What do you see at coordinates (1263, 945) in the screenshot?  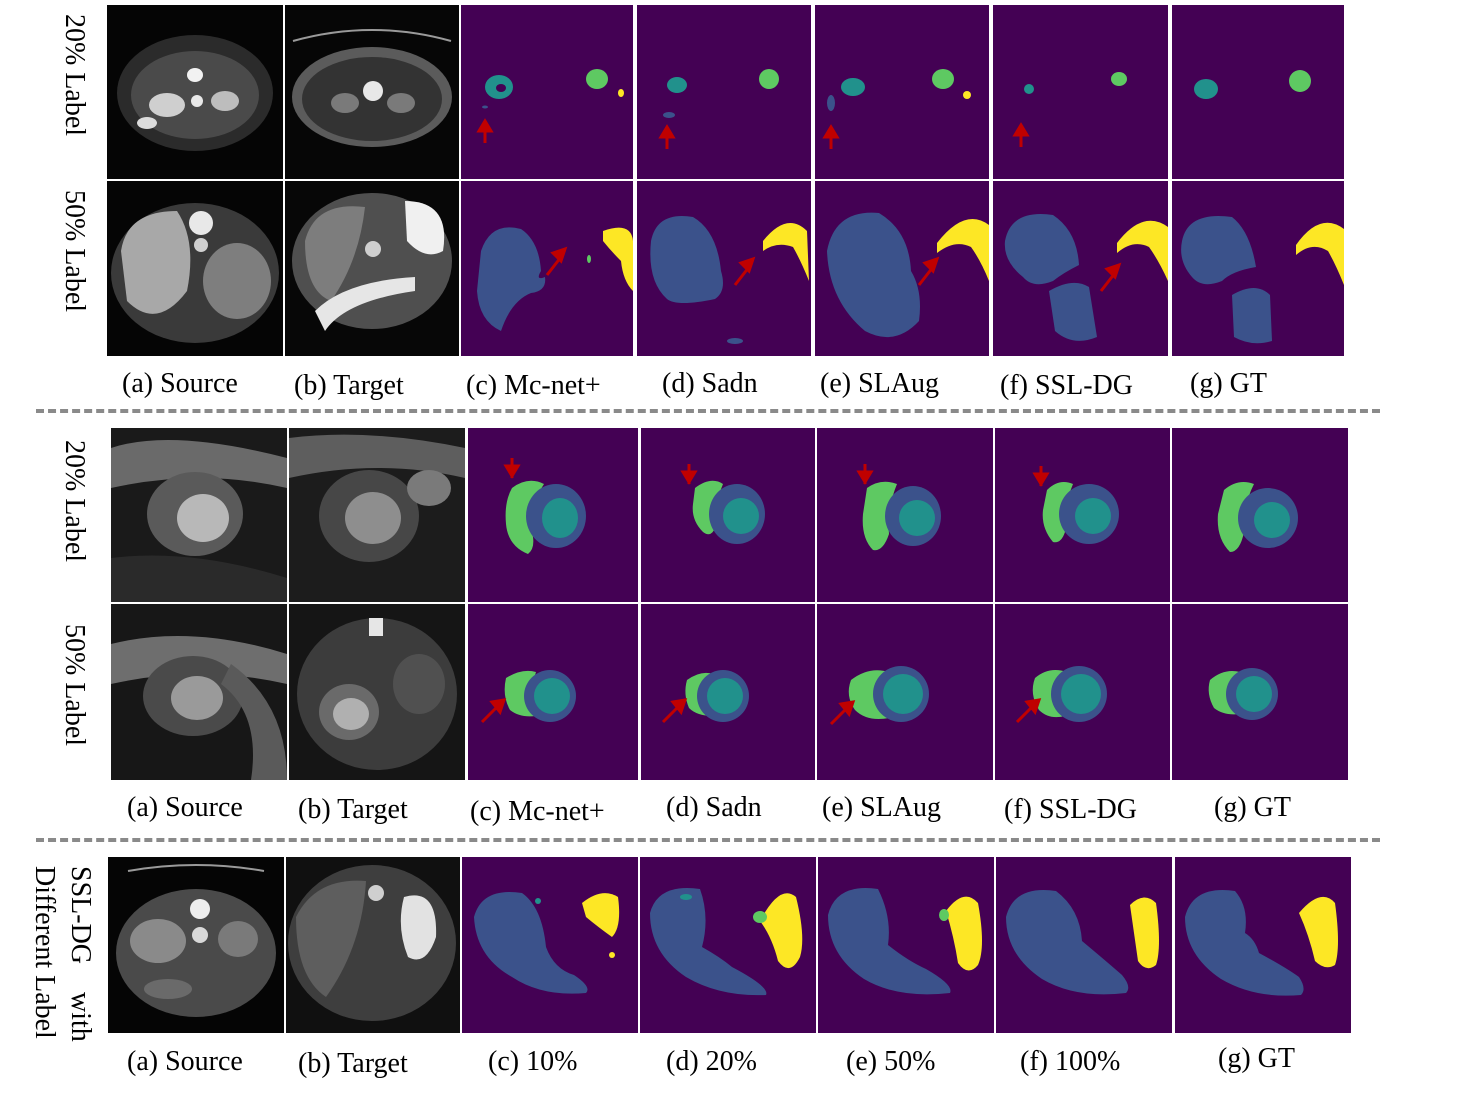 I see `seg-gt` at bounding box center [1263, 945].